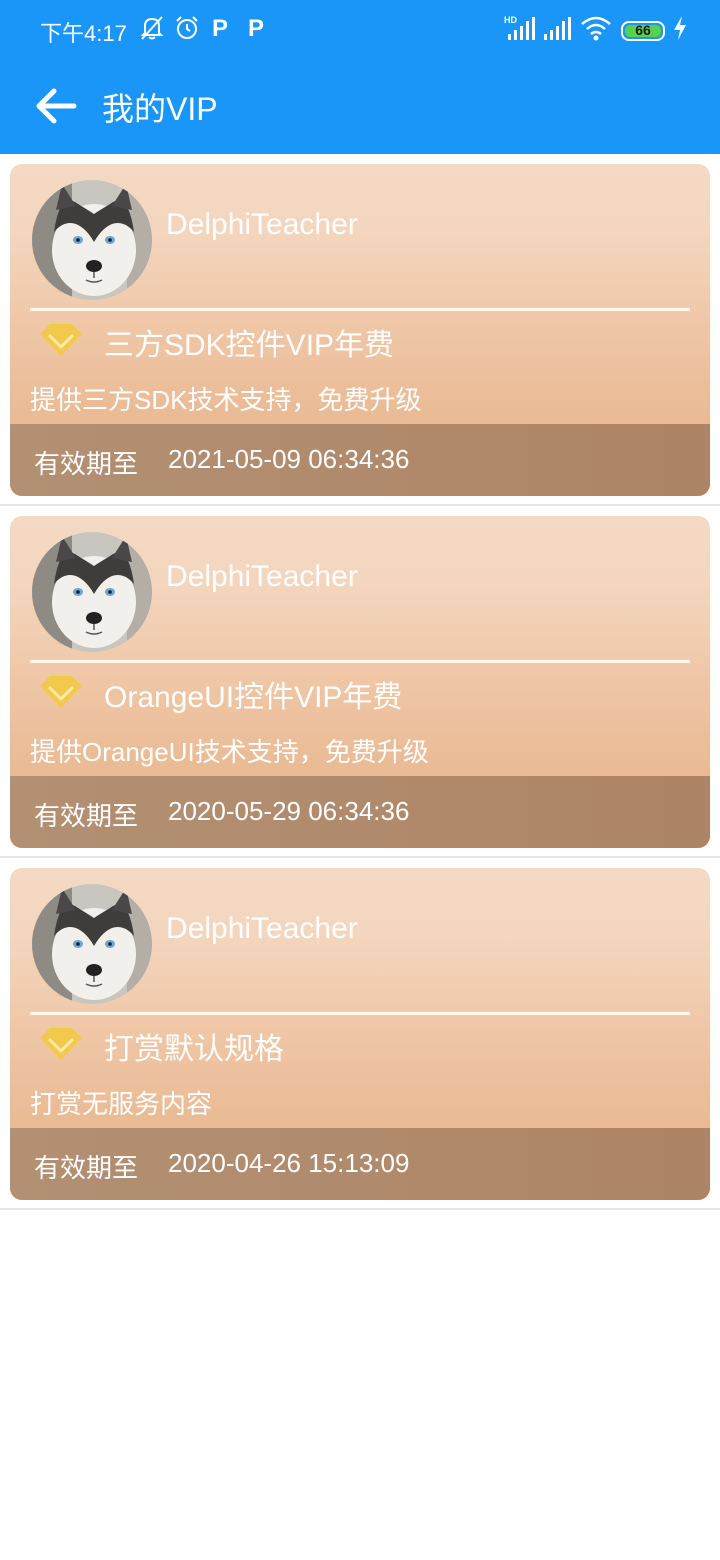 The height and width of the screenshot is (1560, 720). I want to click on expiry-bar: 有效期至 2020-04-26 15:13:09, so click(360, 1164).